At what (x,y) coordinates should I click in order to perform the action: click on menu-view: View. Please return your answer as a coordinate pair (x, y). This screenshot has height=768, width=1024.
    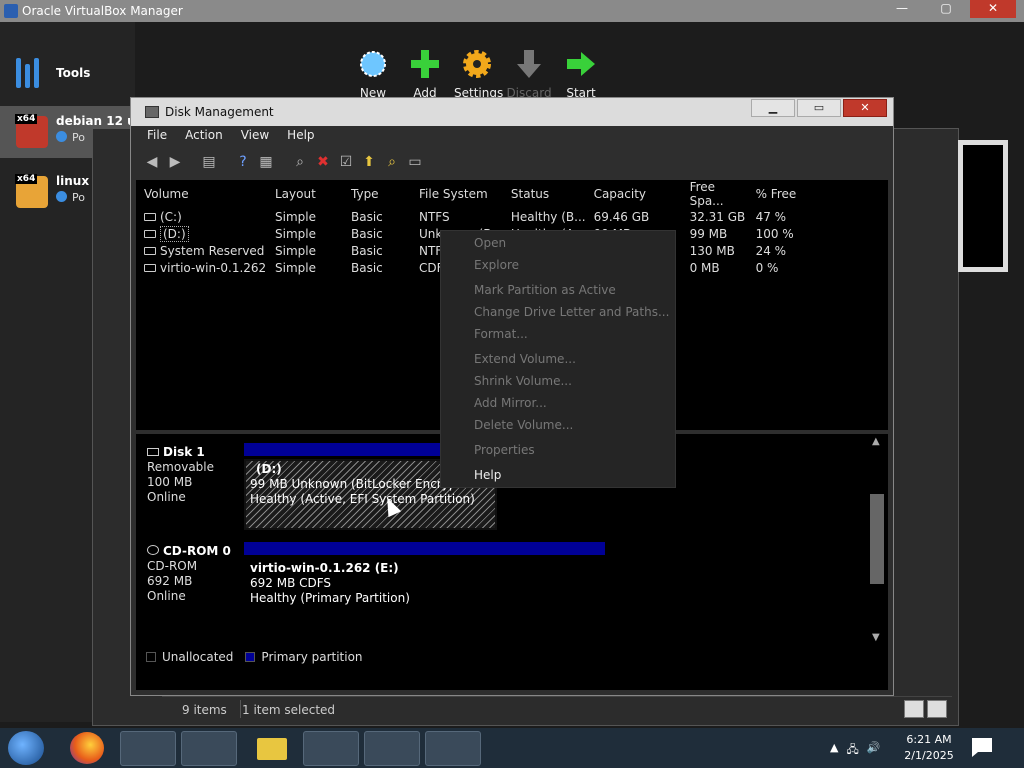
    Looking at the image, I should click on (255, 138).